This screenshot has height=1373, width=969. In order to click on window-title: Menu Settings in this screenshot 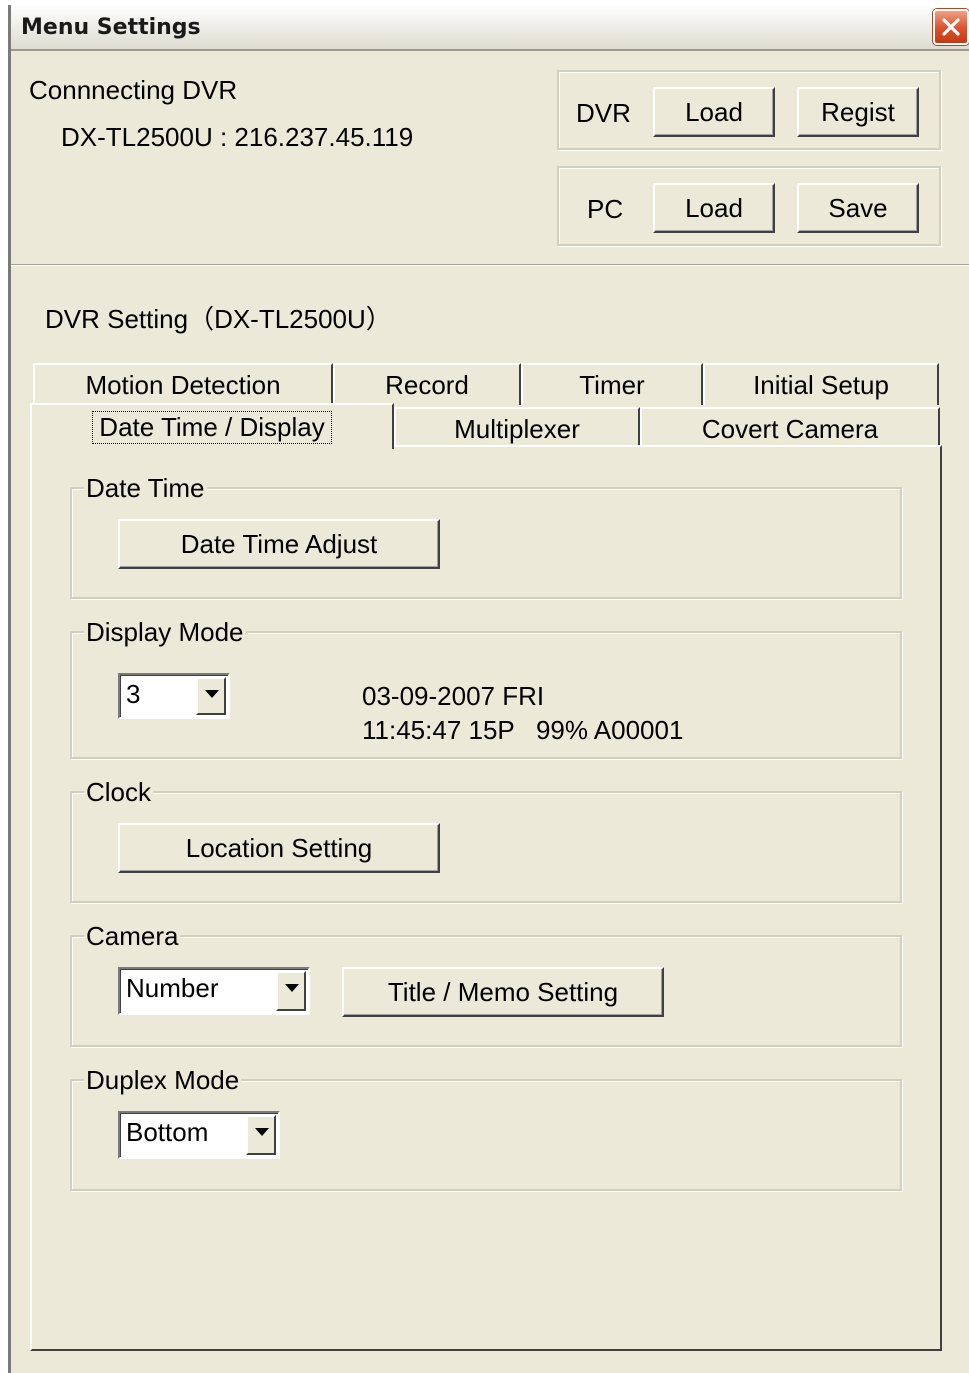, I will do `click(111, 27)`.